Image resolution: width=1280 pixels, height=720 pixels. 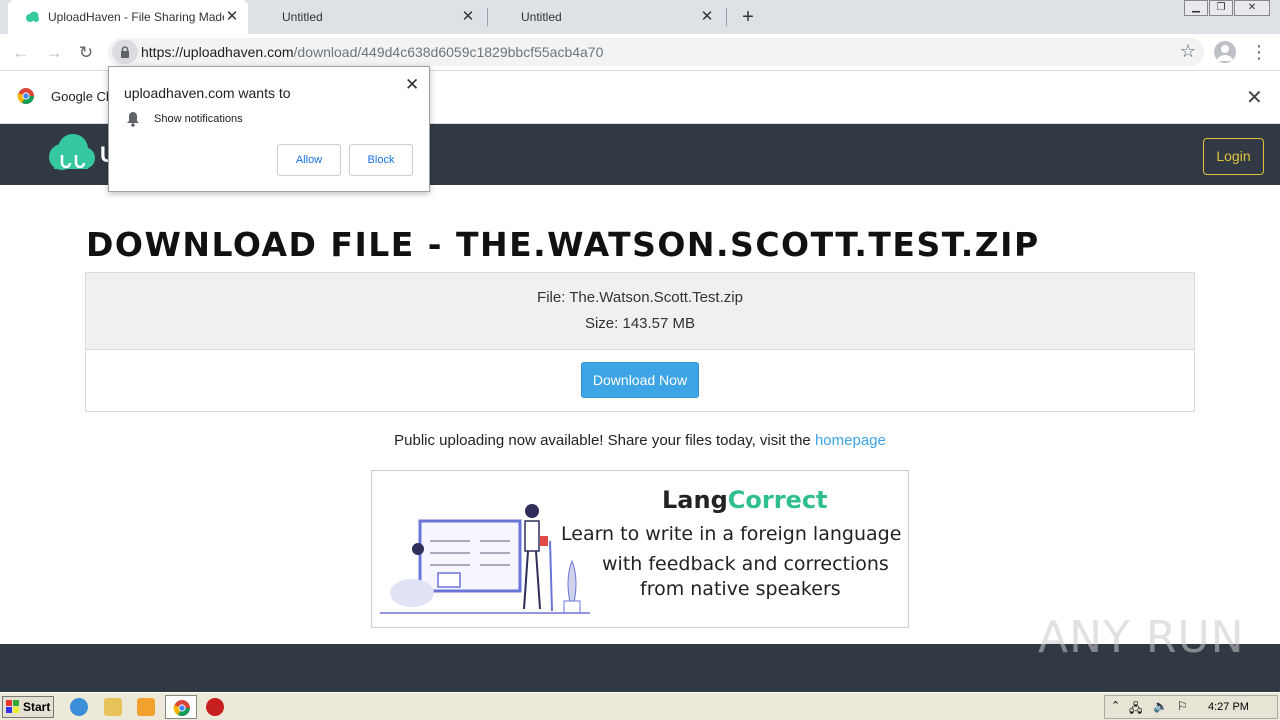 I want to click on internet-explorer-icon, so click(x=79, y=707).